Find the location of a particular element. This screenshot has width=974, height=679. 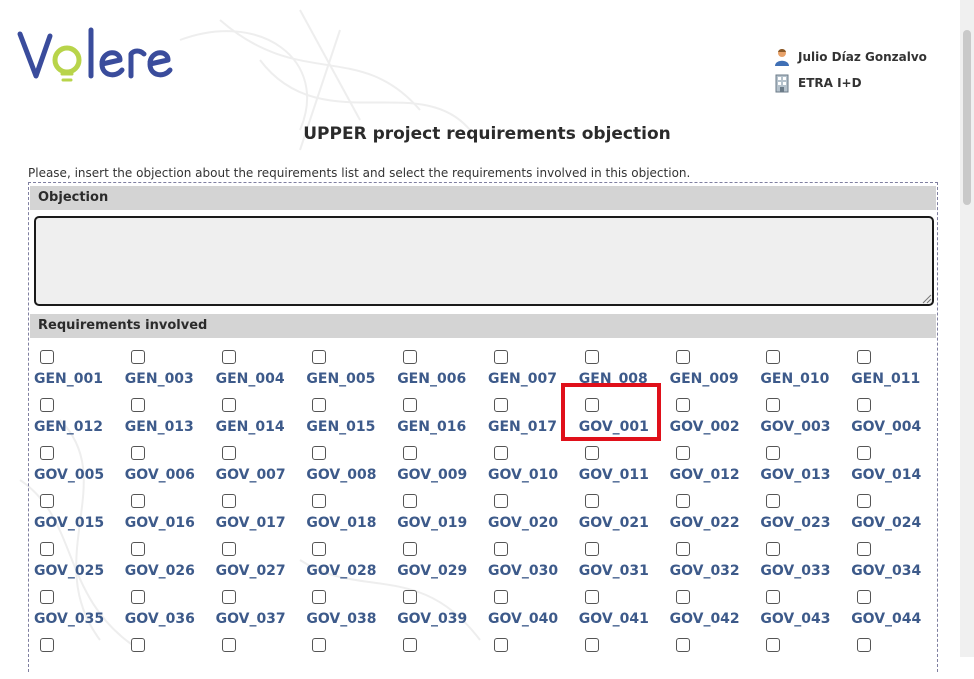

requirement-code: GEN_016 is located at coordinates (431, 427).